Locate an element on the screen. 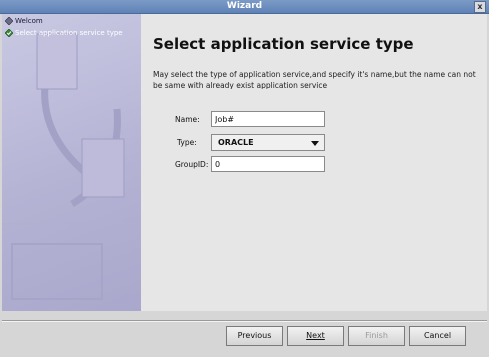 The width and height of the screenshot is (489, 357). cancel-button-label: Cancel is located at coordinates (437, 335).